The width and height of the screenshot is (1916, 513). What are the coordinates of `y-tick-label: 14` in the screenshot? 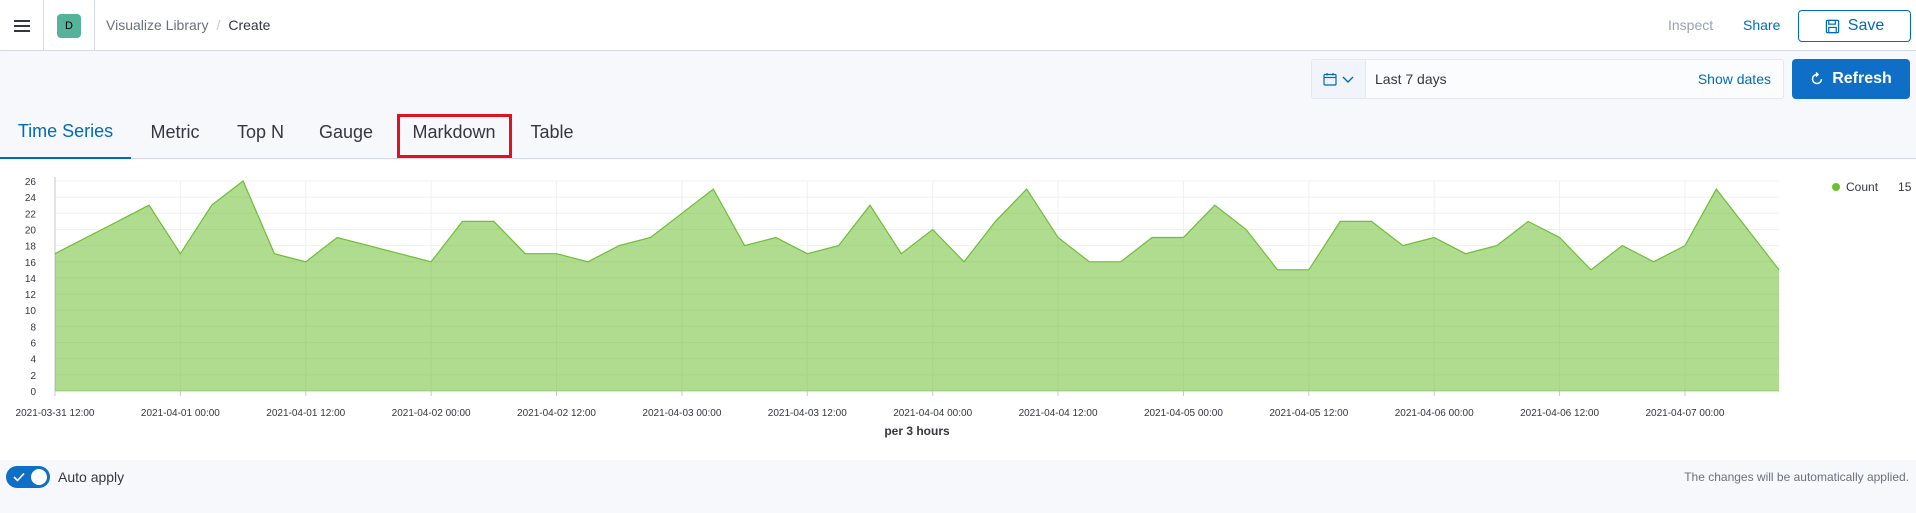 It's located at (31, 279).